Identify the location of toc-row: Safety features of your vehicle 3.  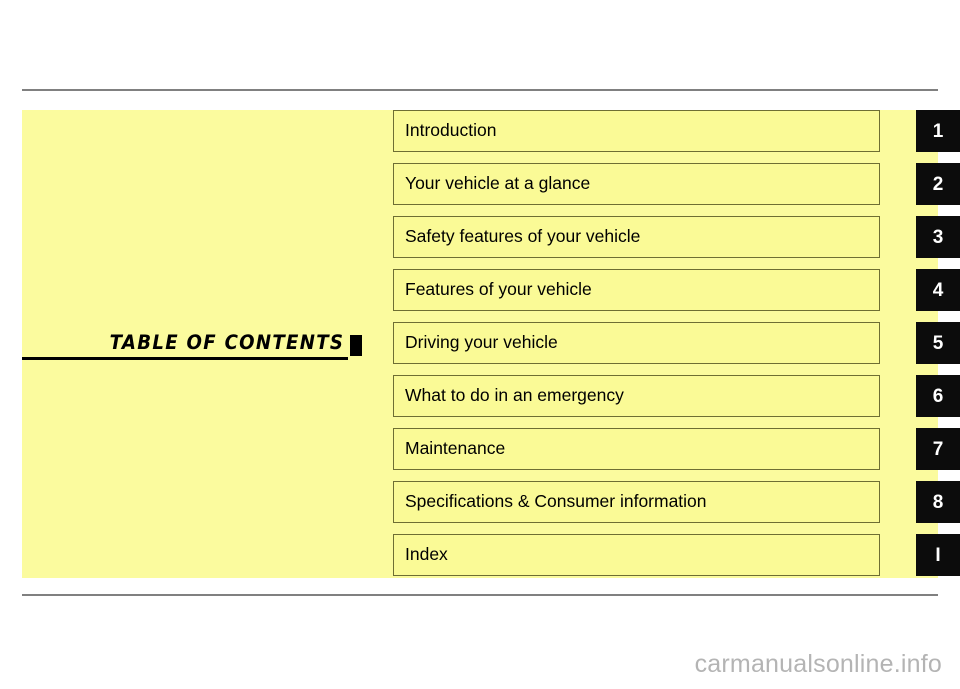
(676, 237).